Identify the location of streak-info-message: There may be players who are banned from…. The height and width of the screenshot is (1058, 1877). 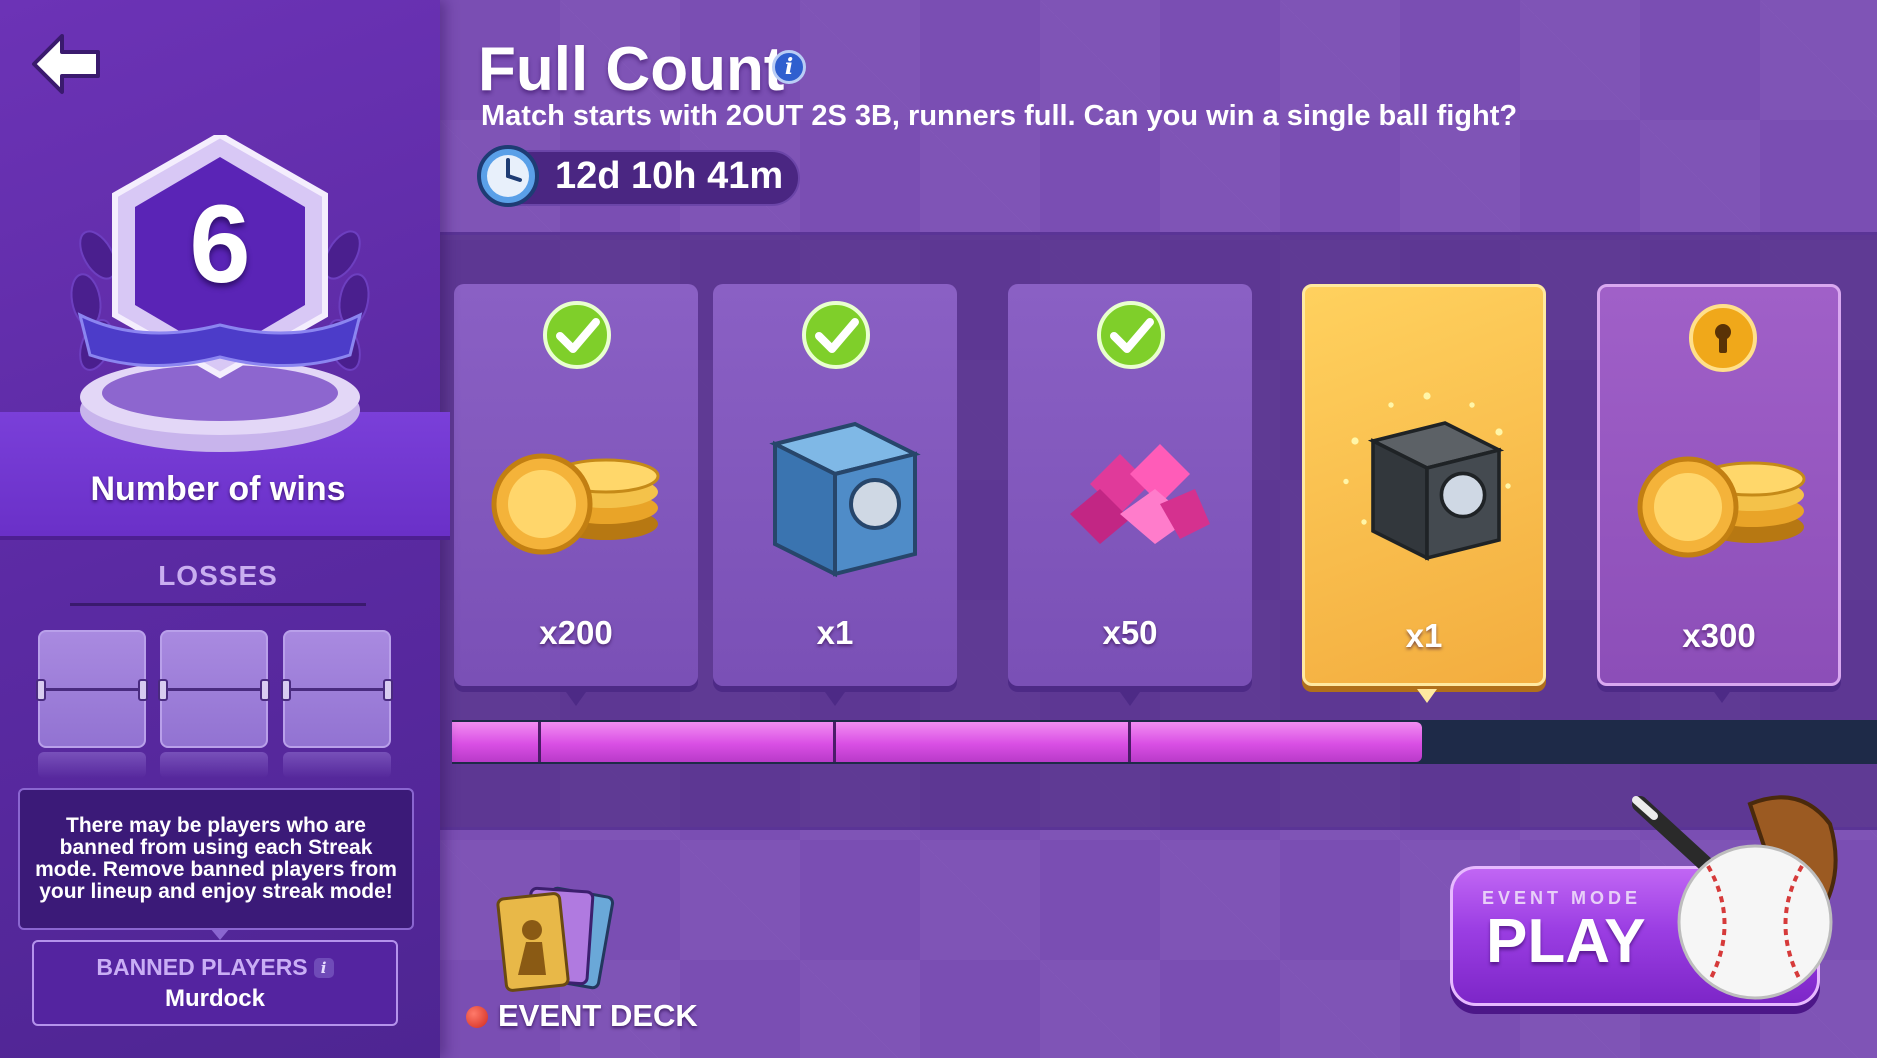
(216, 859).